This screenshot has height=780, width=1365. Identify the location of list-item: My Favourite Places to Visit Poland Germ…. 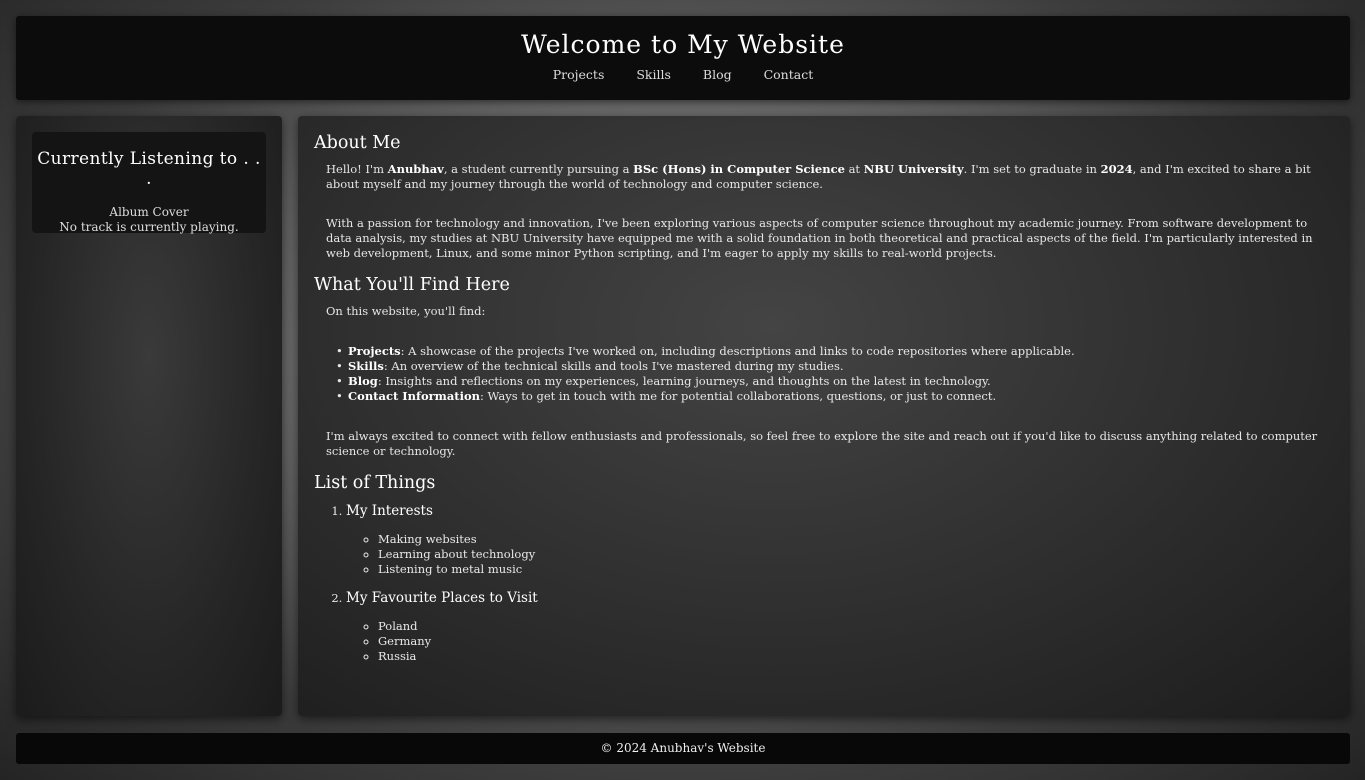
(840, 627).